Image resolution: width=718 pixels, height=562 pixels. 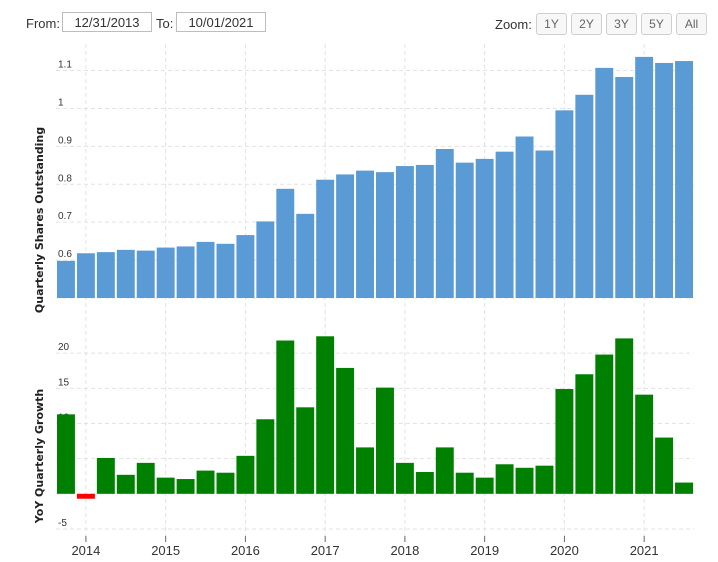 What do you see at coordinates (165, 550) in the screenshot?
I see `x-tick-label: 2015` at bounding box center [165, 550].